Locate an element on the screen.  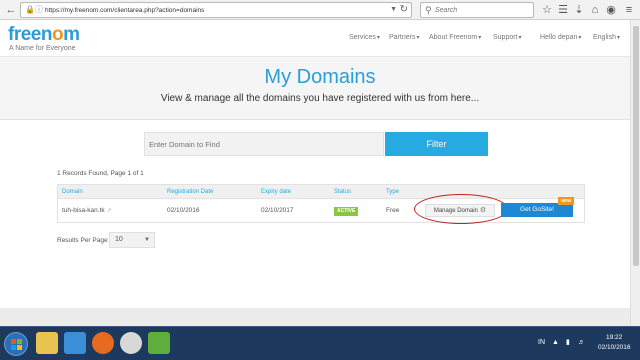
network-icon: ▮ is located at coordinates (568, 343).